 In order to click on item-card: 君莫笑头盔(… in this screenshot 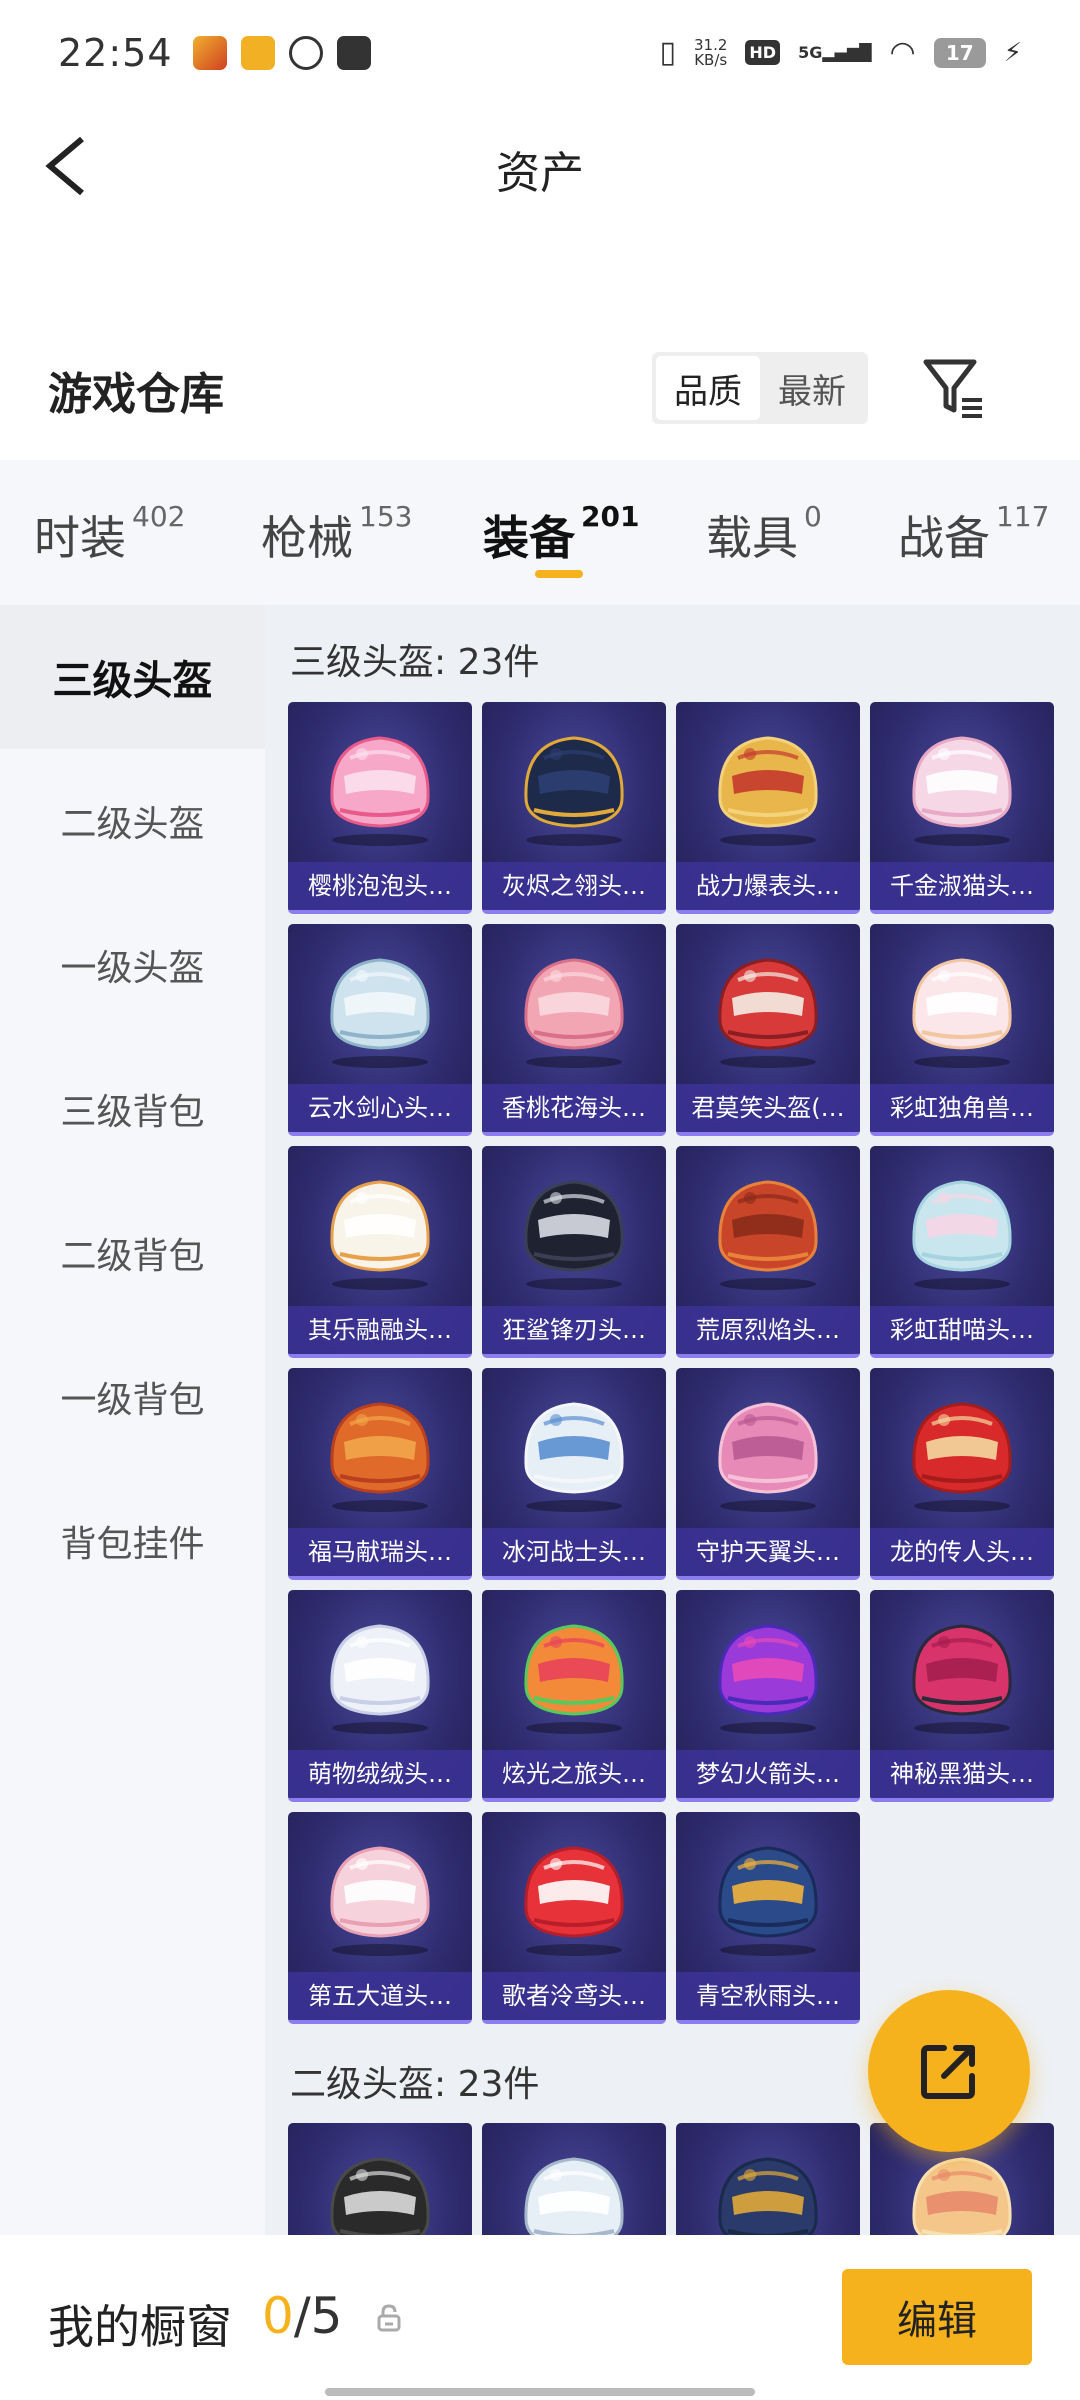, I will do `click(768, 1030)`.